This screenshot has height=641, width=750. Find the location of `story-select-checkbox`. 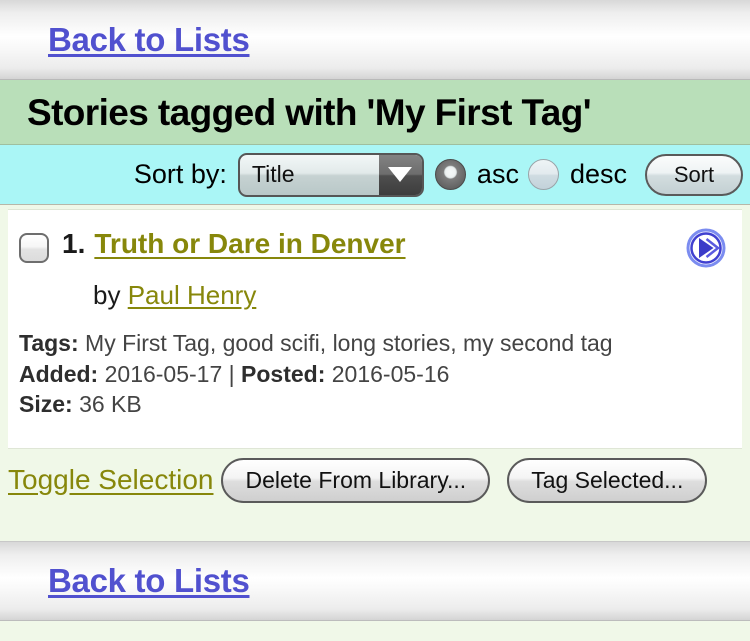

story-select-checkbox is located at coordinates (34, 248).